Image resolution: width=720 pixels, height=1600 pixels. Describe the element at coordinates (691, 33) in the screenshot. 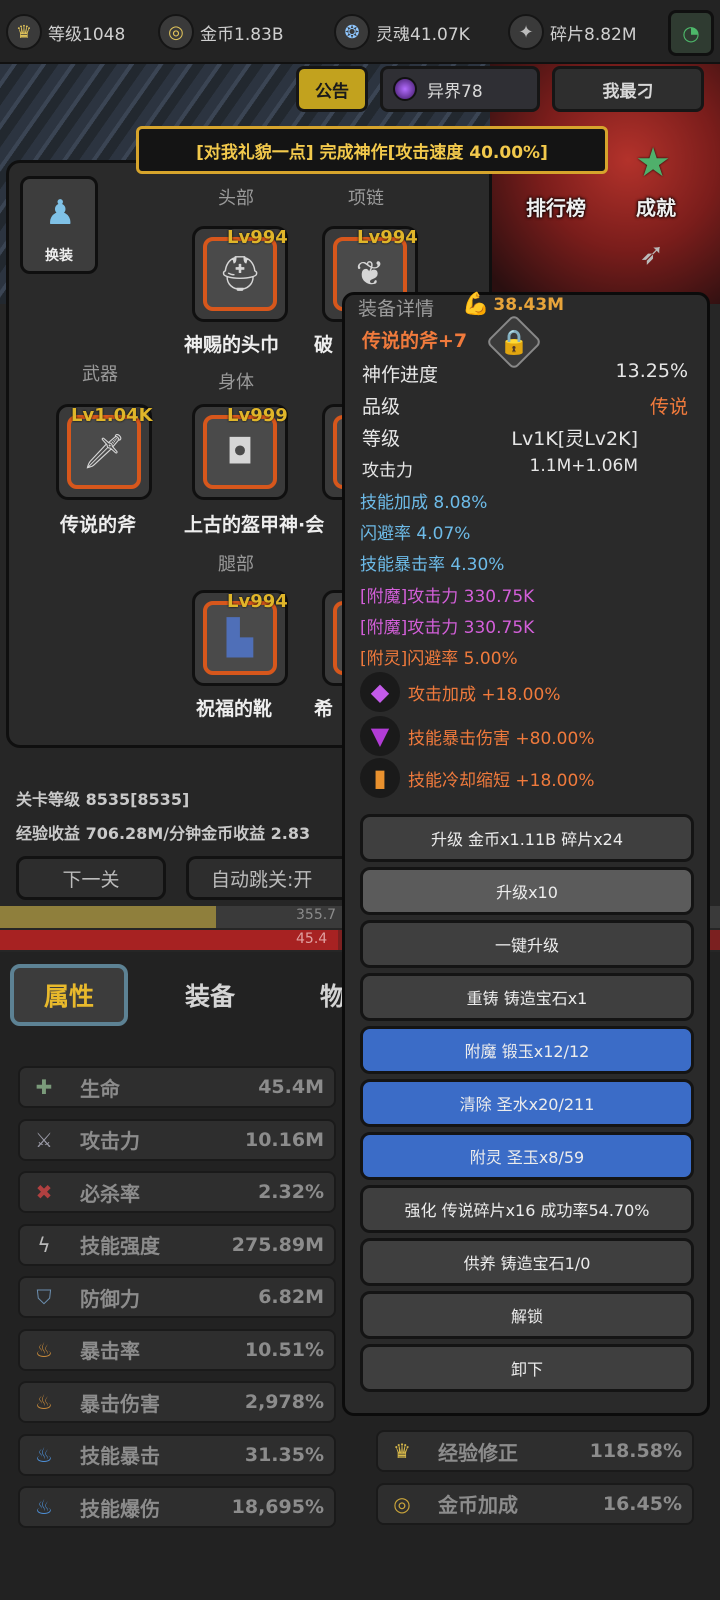

I see `network-icon: ◔` at that location.